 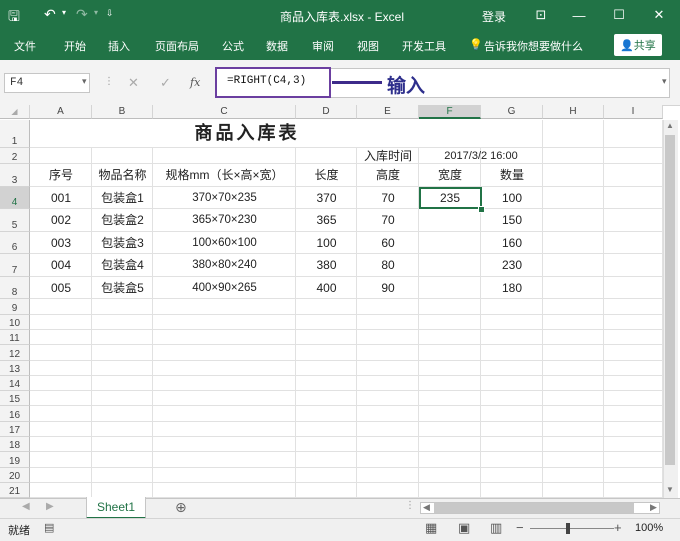 What do you see at coordinates (15, 337) in the screenshot?
I see `row-header-11: 11` at bounding box center [15, 337].